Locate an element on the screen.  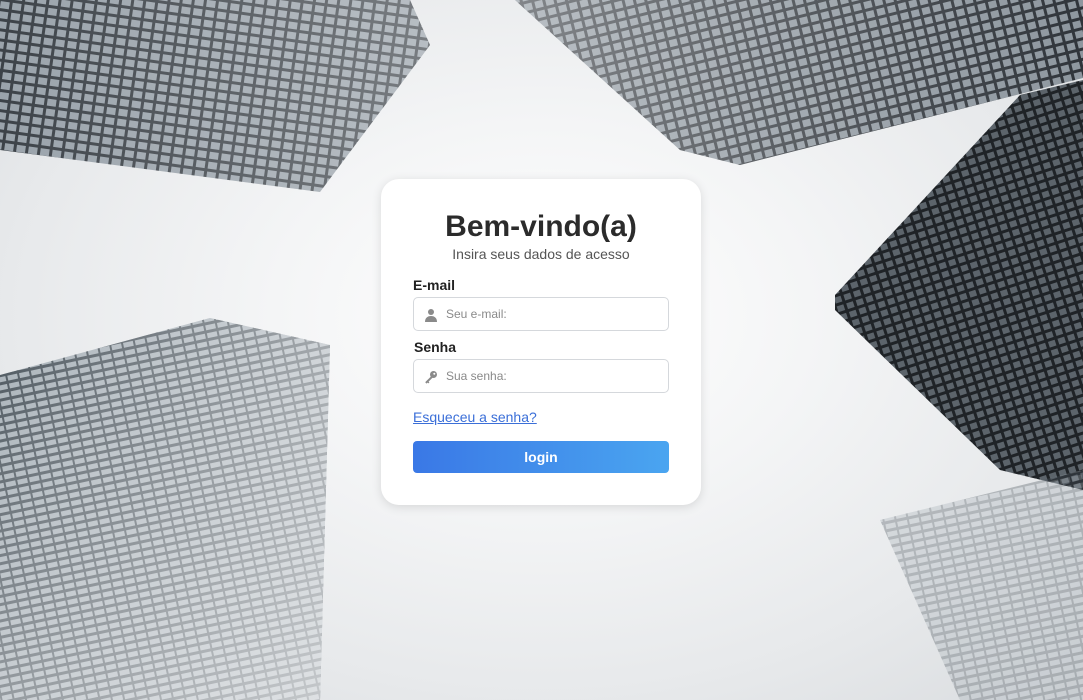
page-subtitle: Insira seus dados de acesso is located at coordinates (541, 254).